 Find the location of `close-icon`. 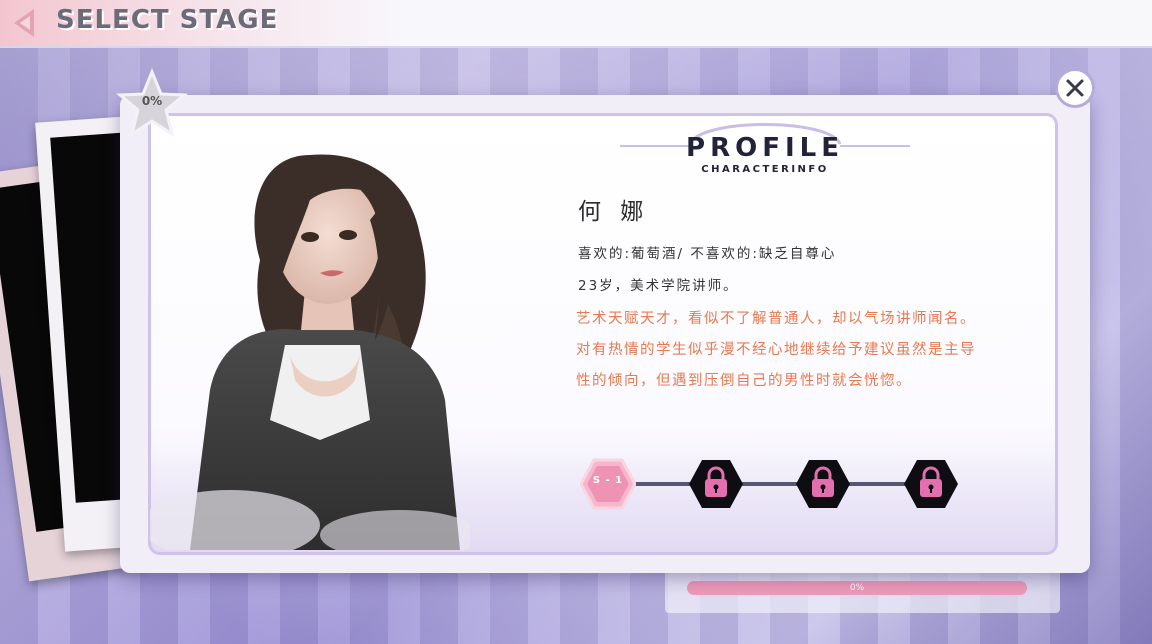

close-icon is located at coordinates (1075, 88).